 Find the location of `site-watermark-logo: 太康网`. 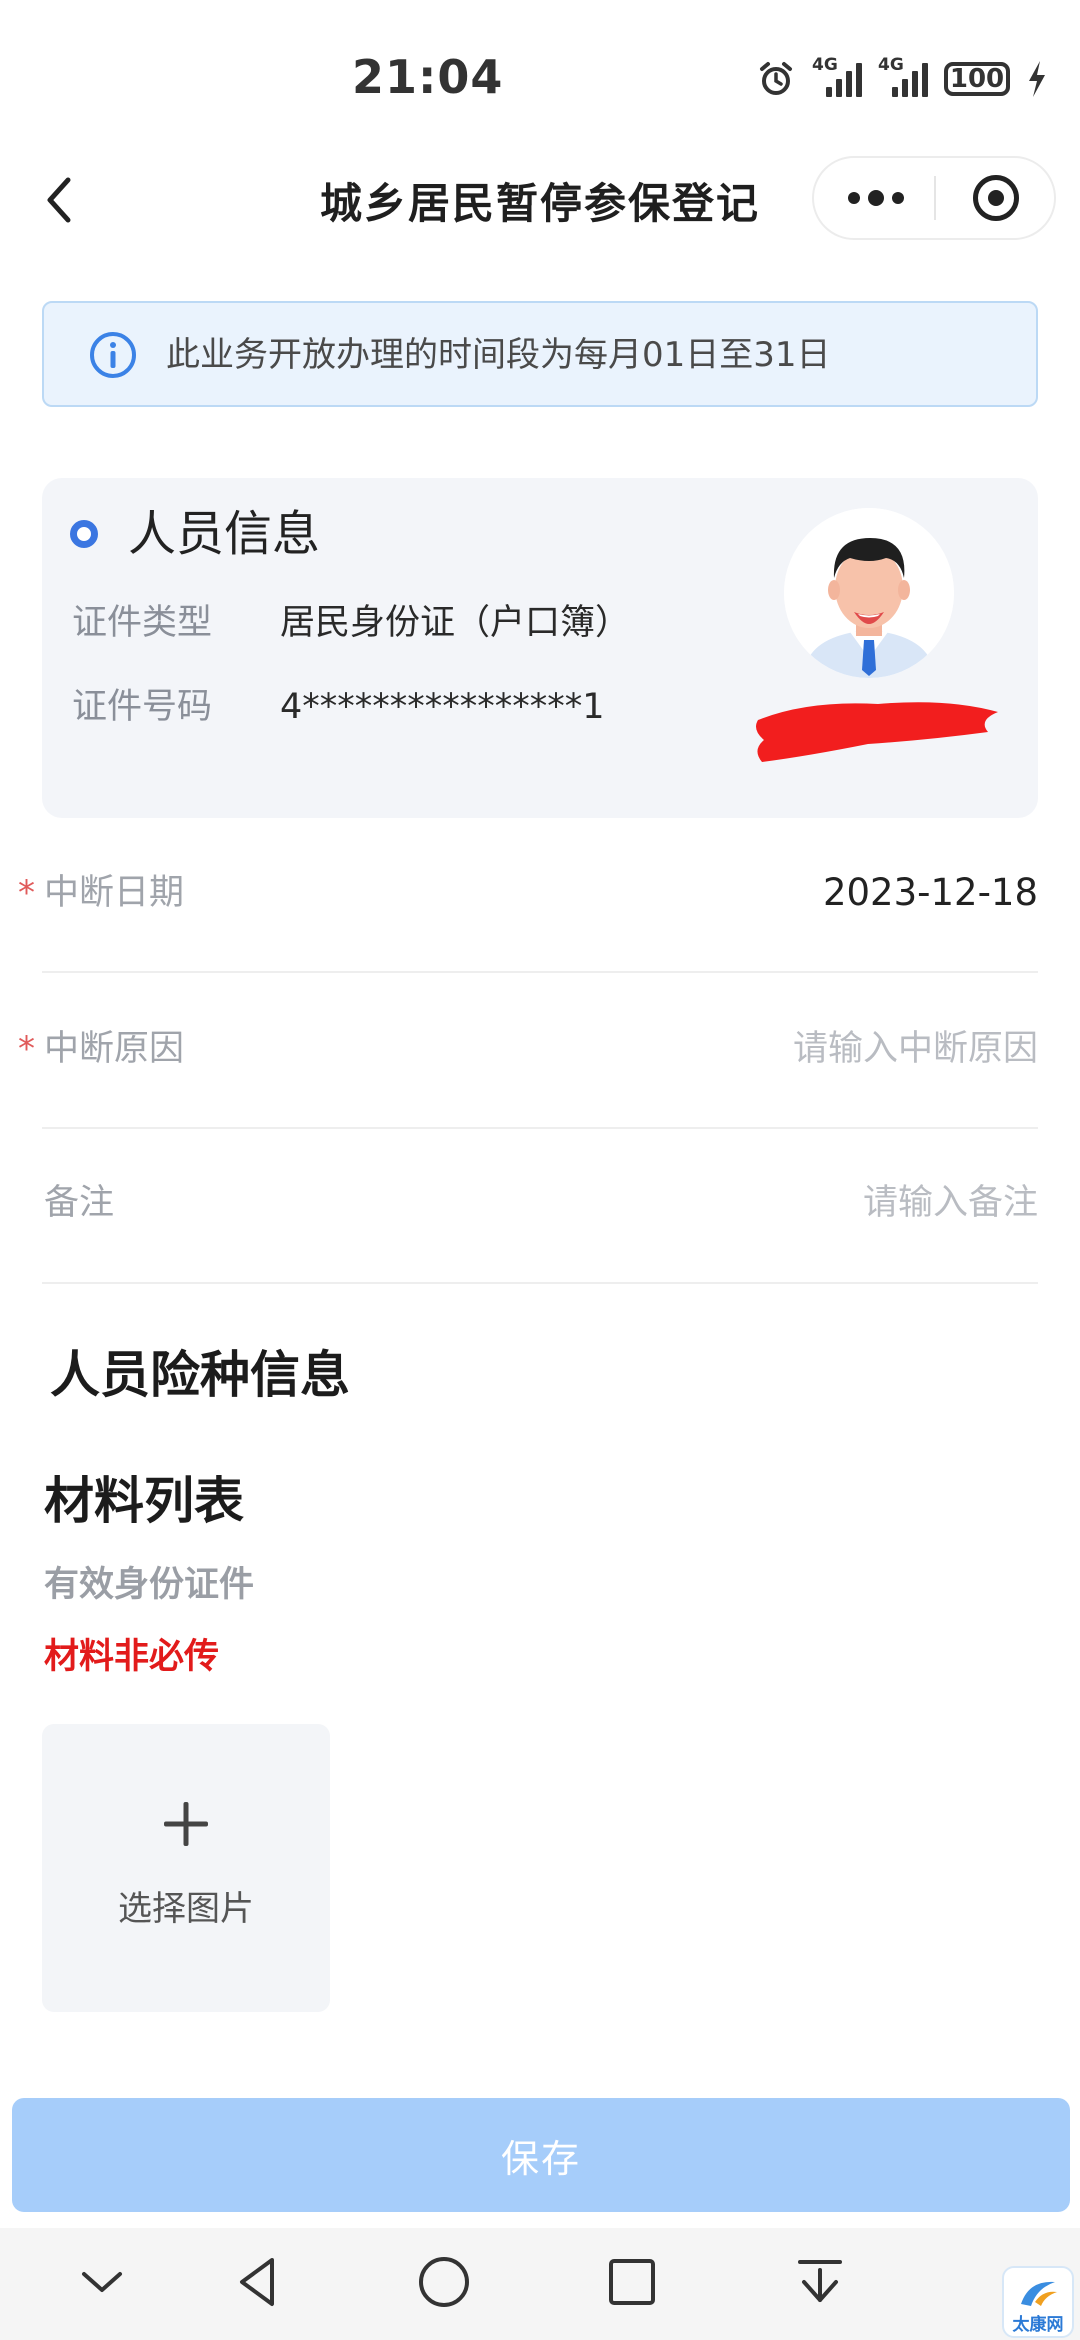

site-watermark-logo: 太康网 is located at coordinates (1038, 2302).